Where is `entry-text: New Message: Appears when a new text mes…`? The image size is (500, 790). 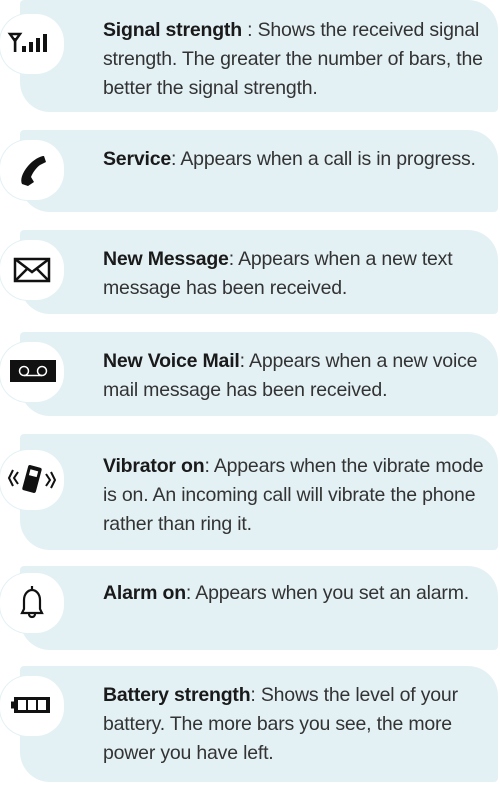 entry-text: New Message: Appears when a new text mes… is located at coordinates (278, 273).